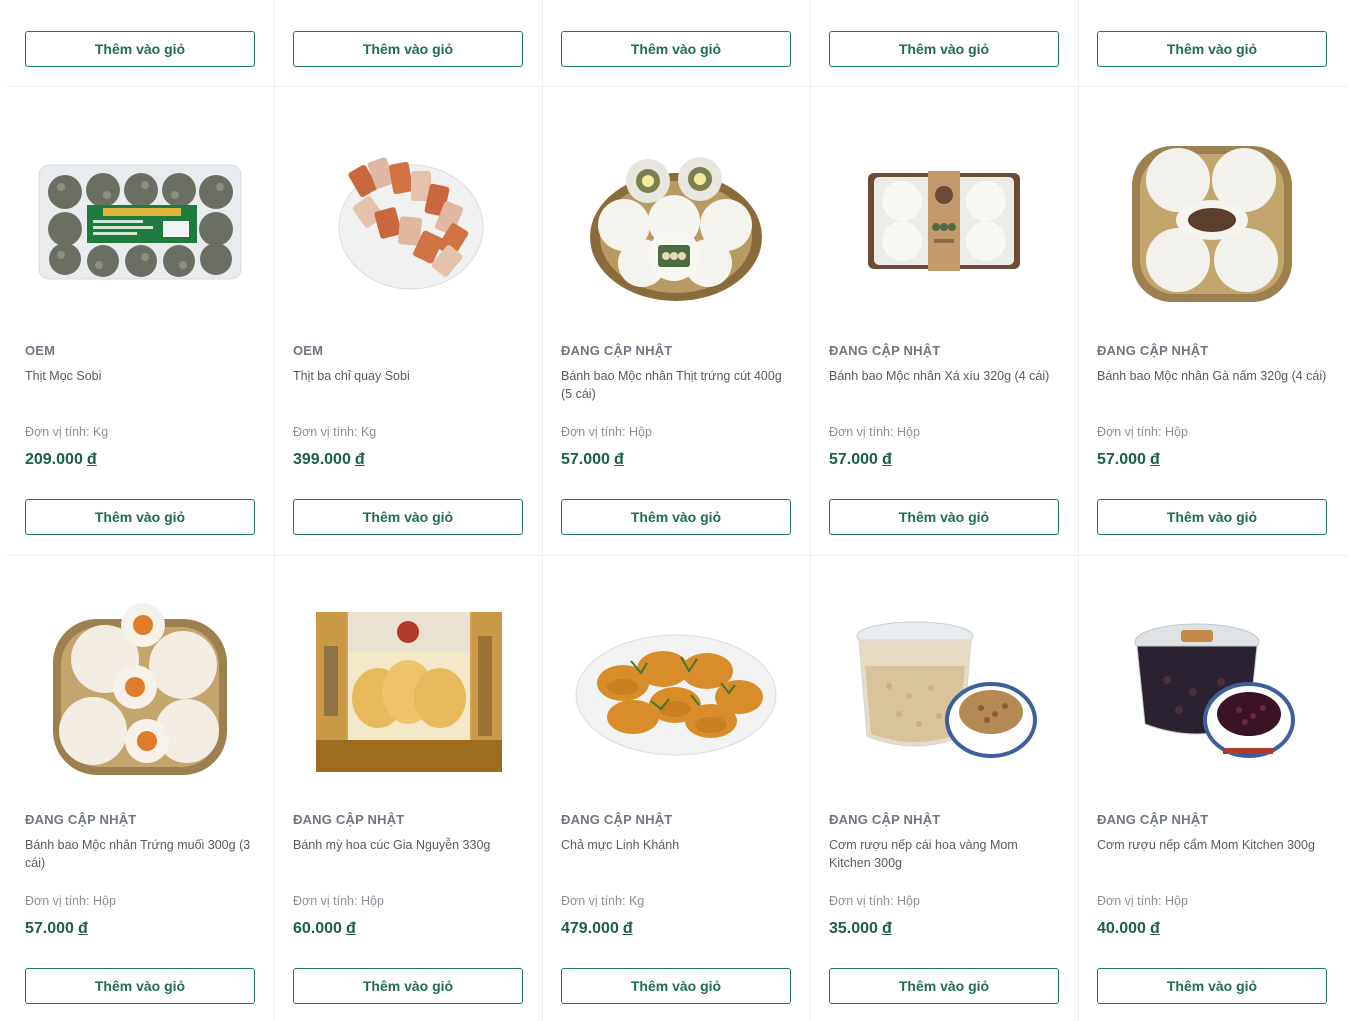  Describe the element at coordinates (1213, 376) in the screenshot. I see `product-name: Bánh bao Mộc nhân Gà nấm 320g (4 cái)` at that location.